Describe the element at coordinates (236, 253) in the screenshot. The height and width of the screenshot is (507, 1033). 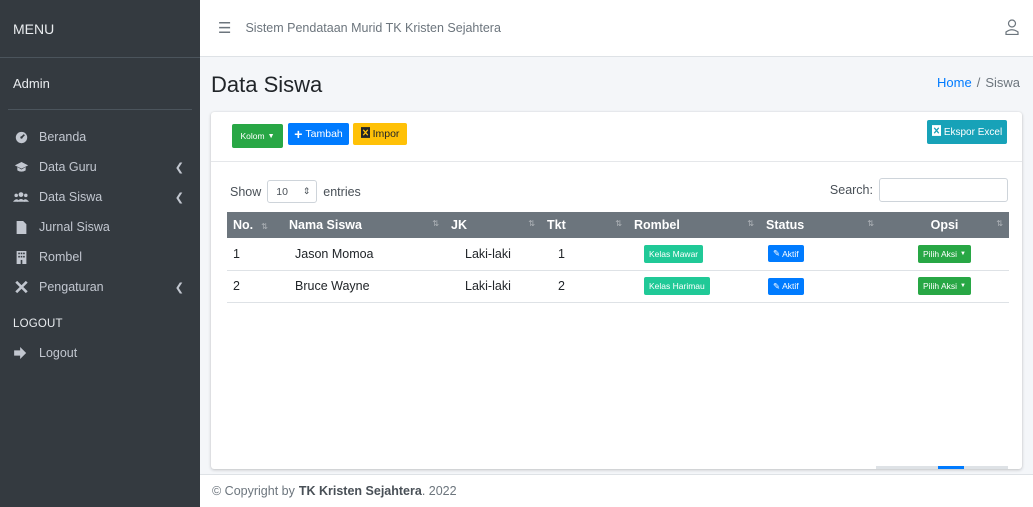
I see `cell-no: 1` at that location.